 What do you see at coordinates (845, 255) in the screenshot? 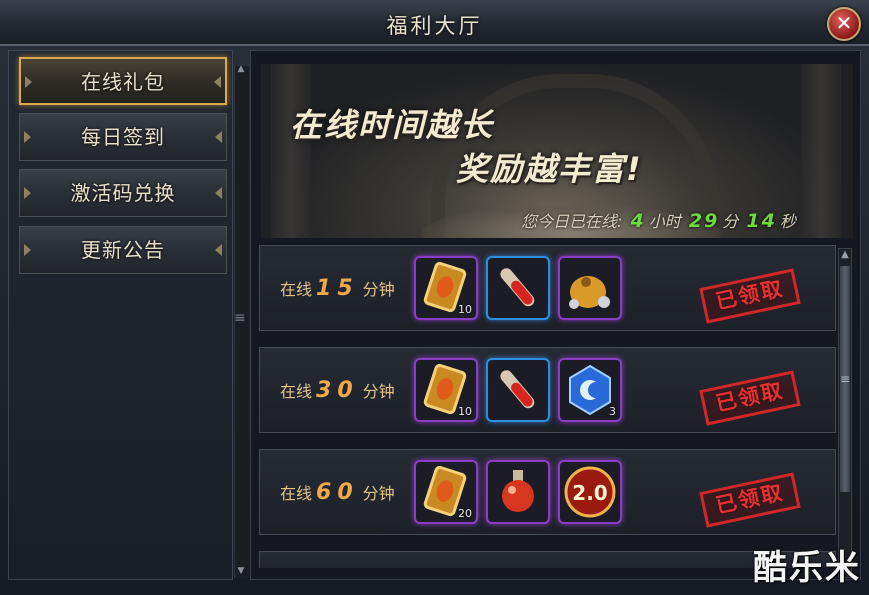
I see `scroll-up-icon: ▲` at bounding box center [845, 255].